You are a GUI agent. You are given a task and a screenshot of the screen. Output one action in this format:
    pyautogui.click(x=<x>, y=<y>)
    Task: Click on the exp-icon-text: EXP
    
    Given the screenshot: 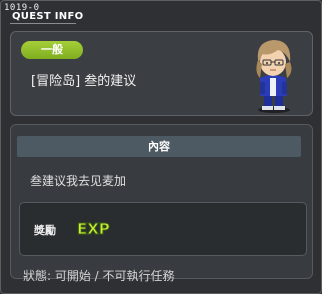 What is the action you would take?
    pyautogui.click(x=93, y=229)
    